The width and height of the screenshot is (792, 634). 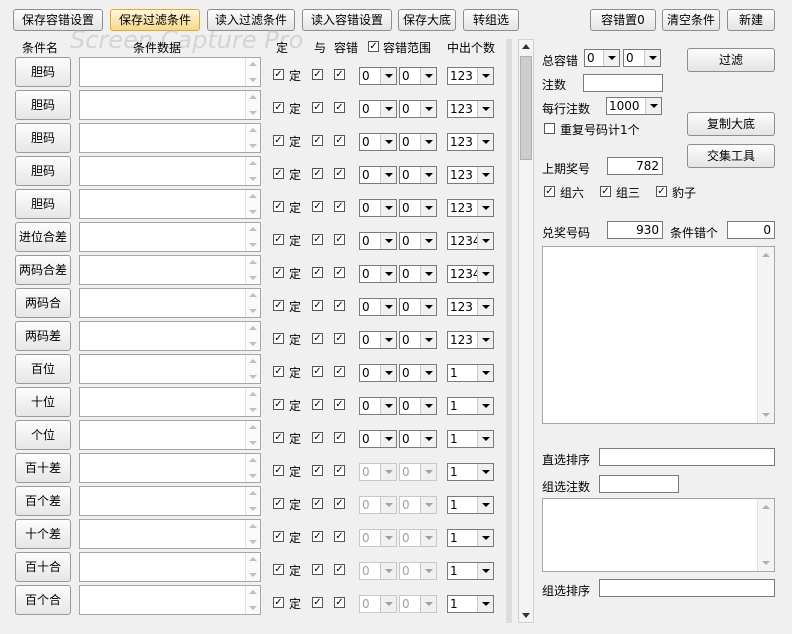 What do you see at coordinates (731, 124) in the screenshot?
I see `copy-big-button: 复制大底` at bounding box center [731, 124].